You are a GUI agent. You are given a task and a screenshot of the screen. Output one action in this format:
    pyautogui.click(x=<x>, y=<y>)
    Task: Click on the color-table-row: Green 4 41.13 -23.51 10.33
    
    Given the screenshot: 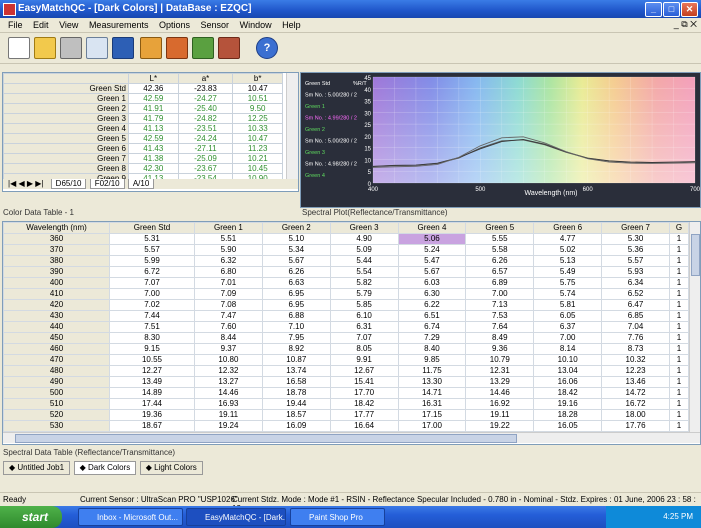 What is the action you would take?
    pyautogui.click(x=143, y=128)
    